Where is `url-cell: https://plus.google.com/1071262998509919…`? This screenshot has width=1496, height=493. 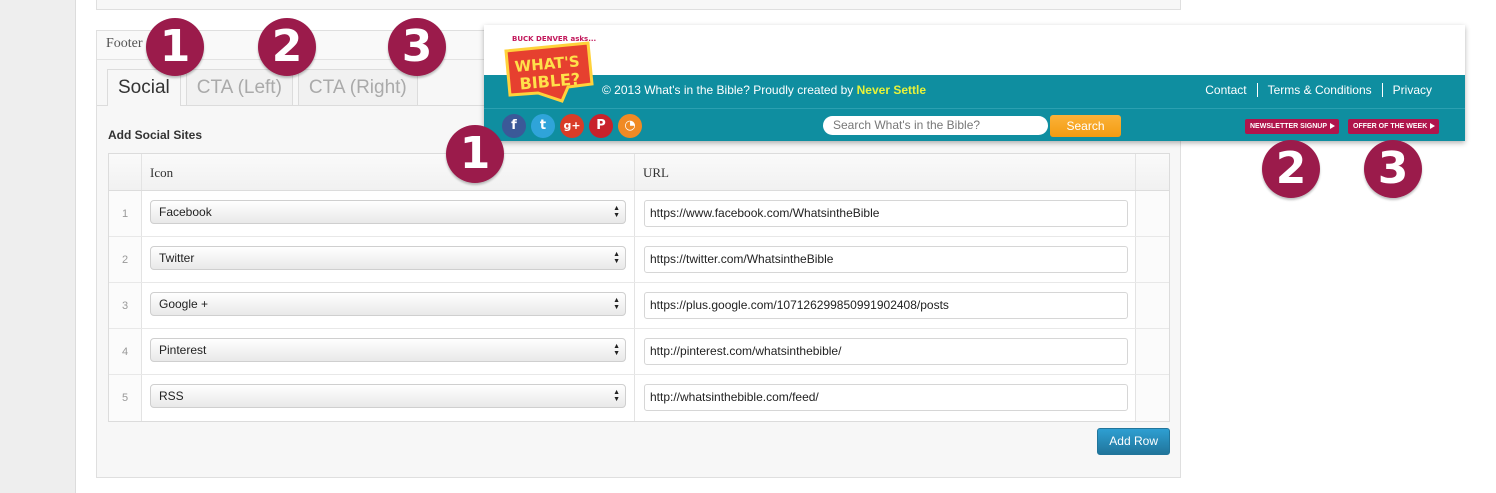 url-cell: https://plus.google.com/1071262998509919… is located at coordinates (885, 305).